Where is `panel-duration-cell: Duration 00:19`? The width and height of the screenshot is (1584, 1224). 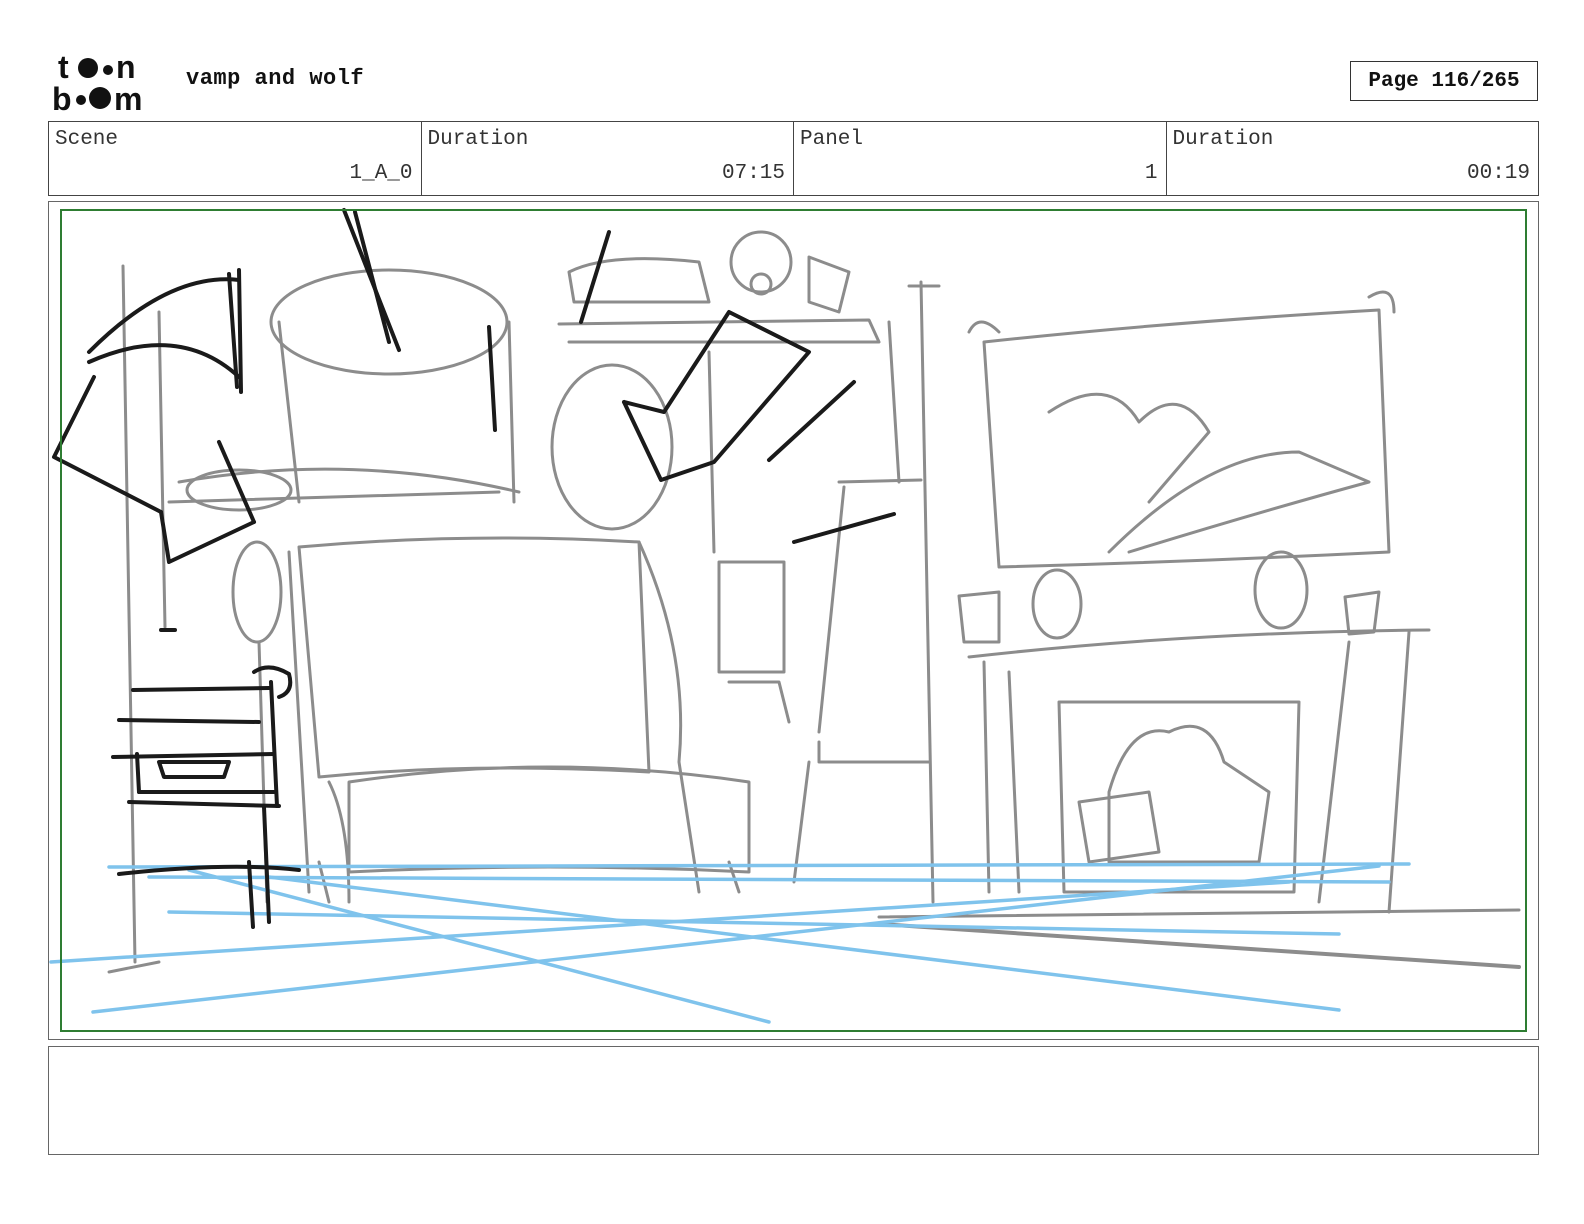
panel-duration-cell: Duration 00:19 is located at coordinates (1353, 158).